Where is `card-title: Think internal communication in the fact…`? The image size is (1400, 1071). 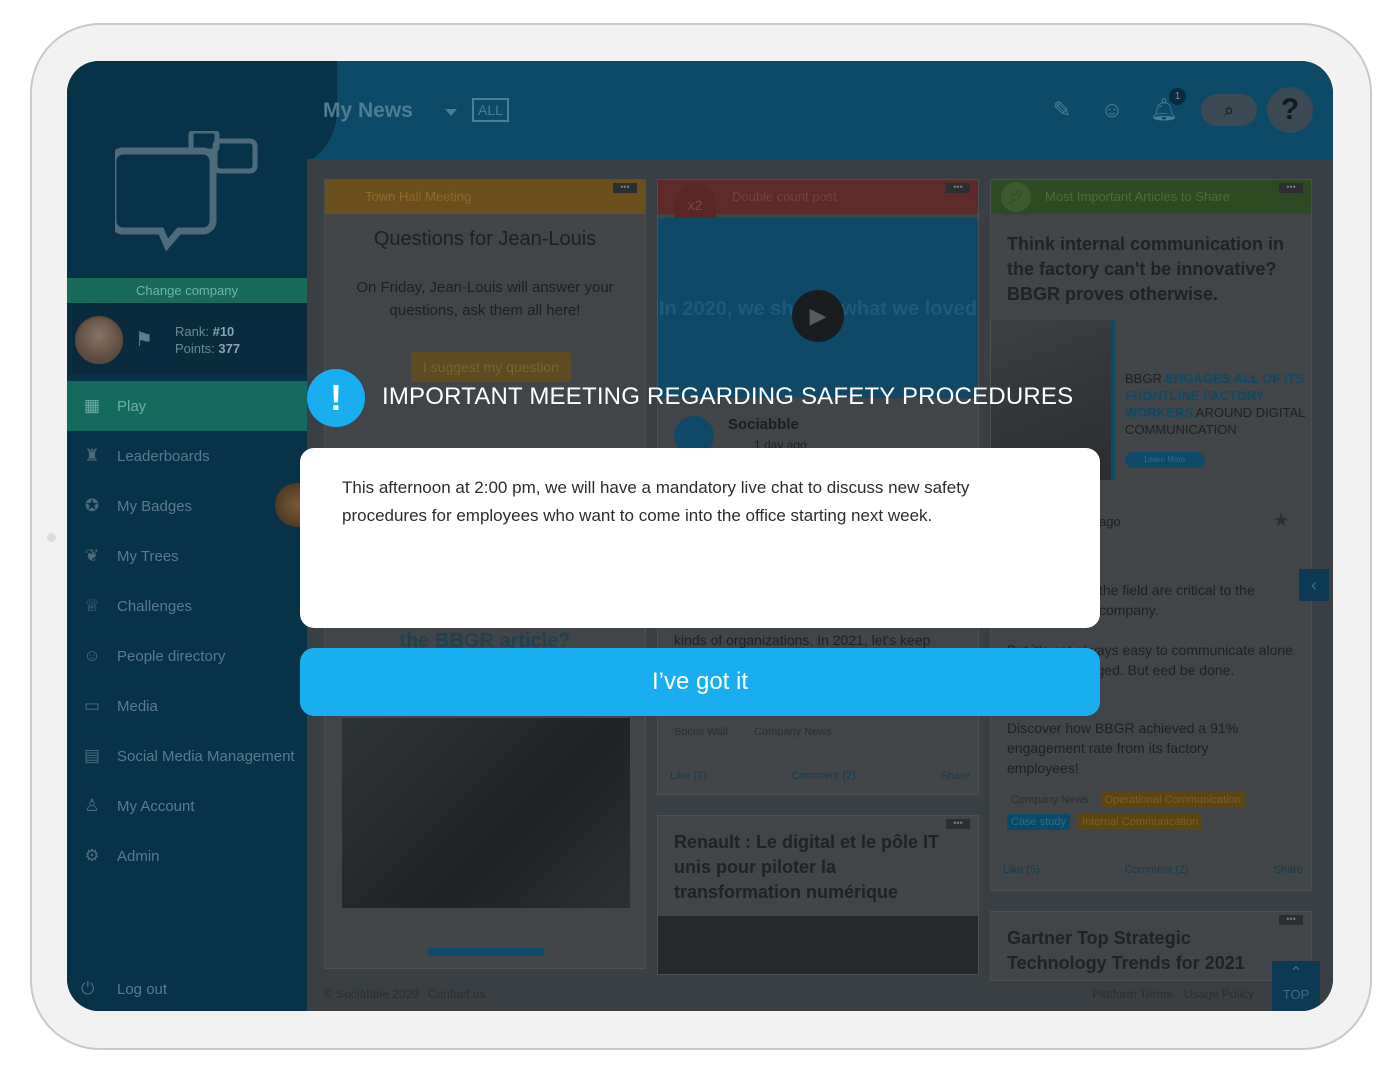 card-title: Think internal communication in the fact… is located at coordinates (1146, 269).